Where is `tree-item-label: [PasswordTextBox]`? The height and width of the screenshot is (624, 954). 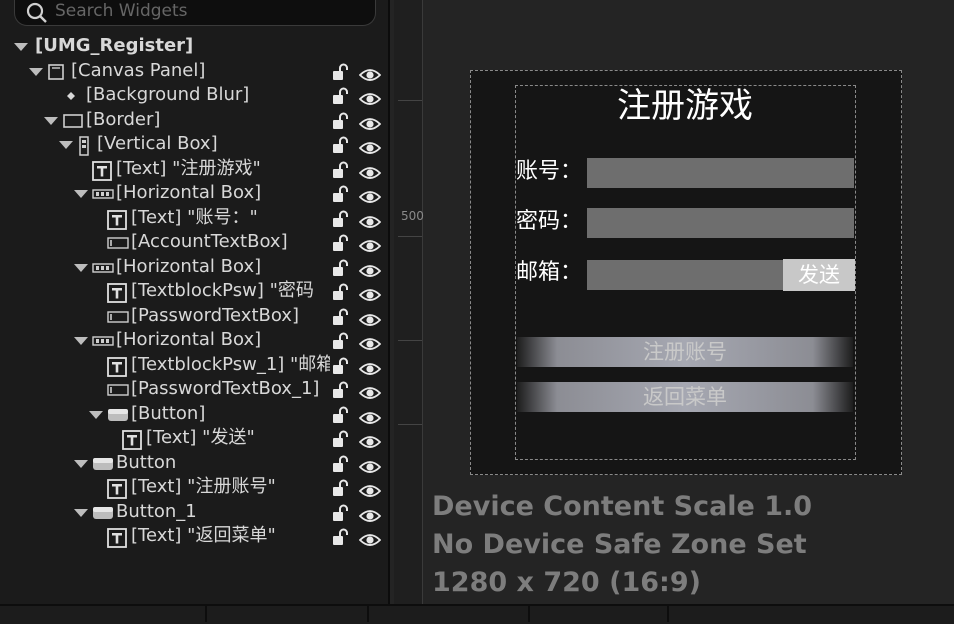
tree-item-label: [PasswordTextBox] is located at coordinates (215, 315).